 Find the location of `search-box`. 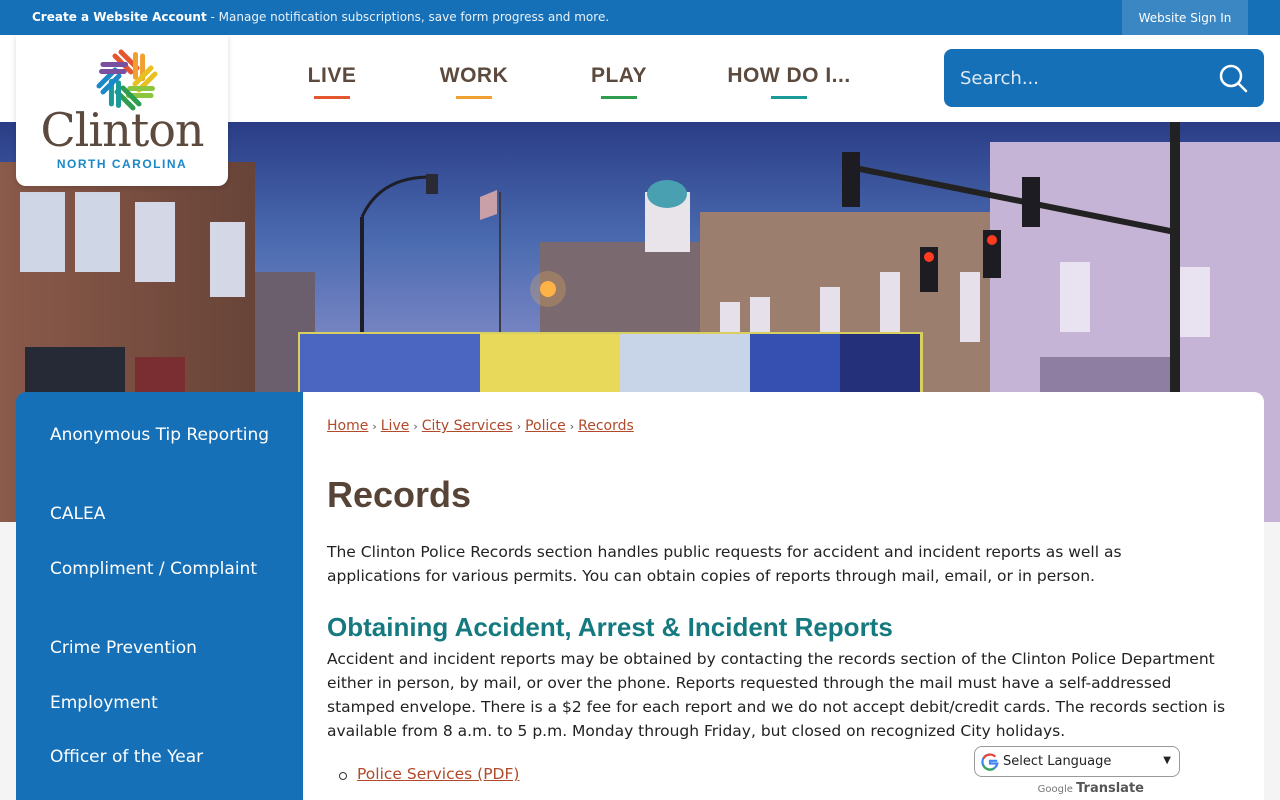

search-box is located at coordinates (1104, 78).